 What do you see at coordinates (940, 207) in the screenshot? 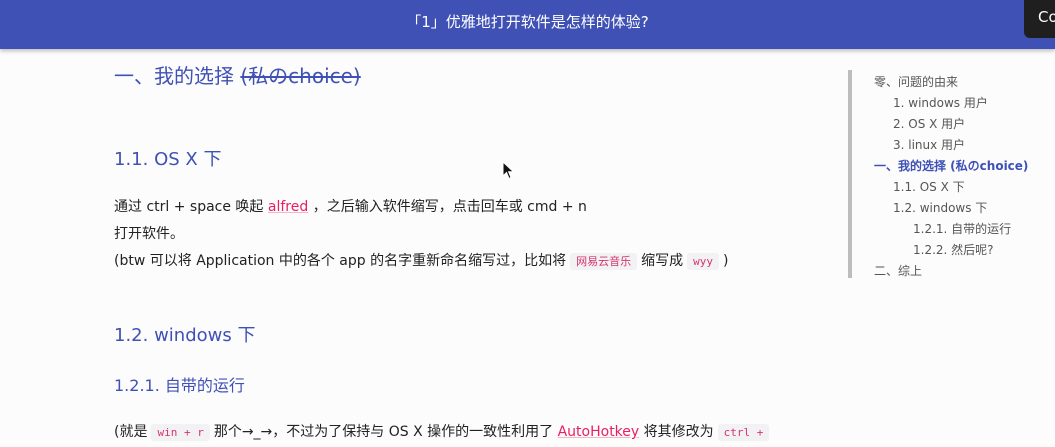
I see `toc-item: 1.2. windows 下` at bounding box center [940, 207].